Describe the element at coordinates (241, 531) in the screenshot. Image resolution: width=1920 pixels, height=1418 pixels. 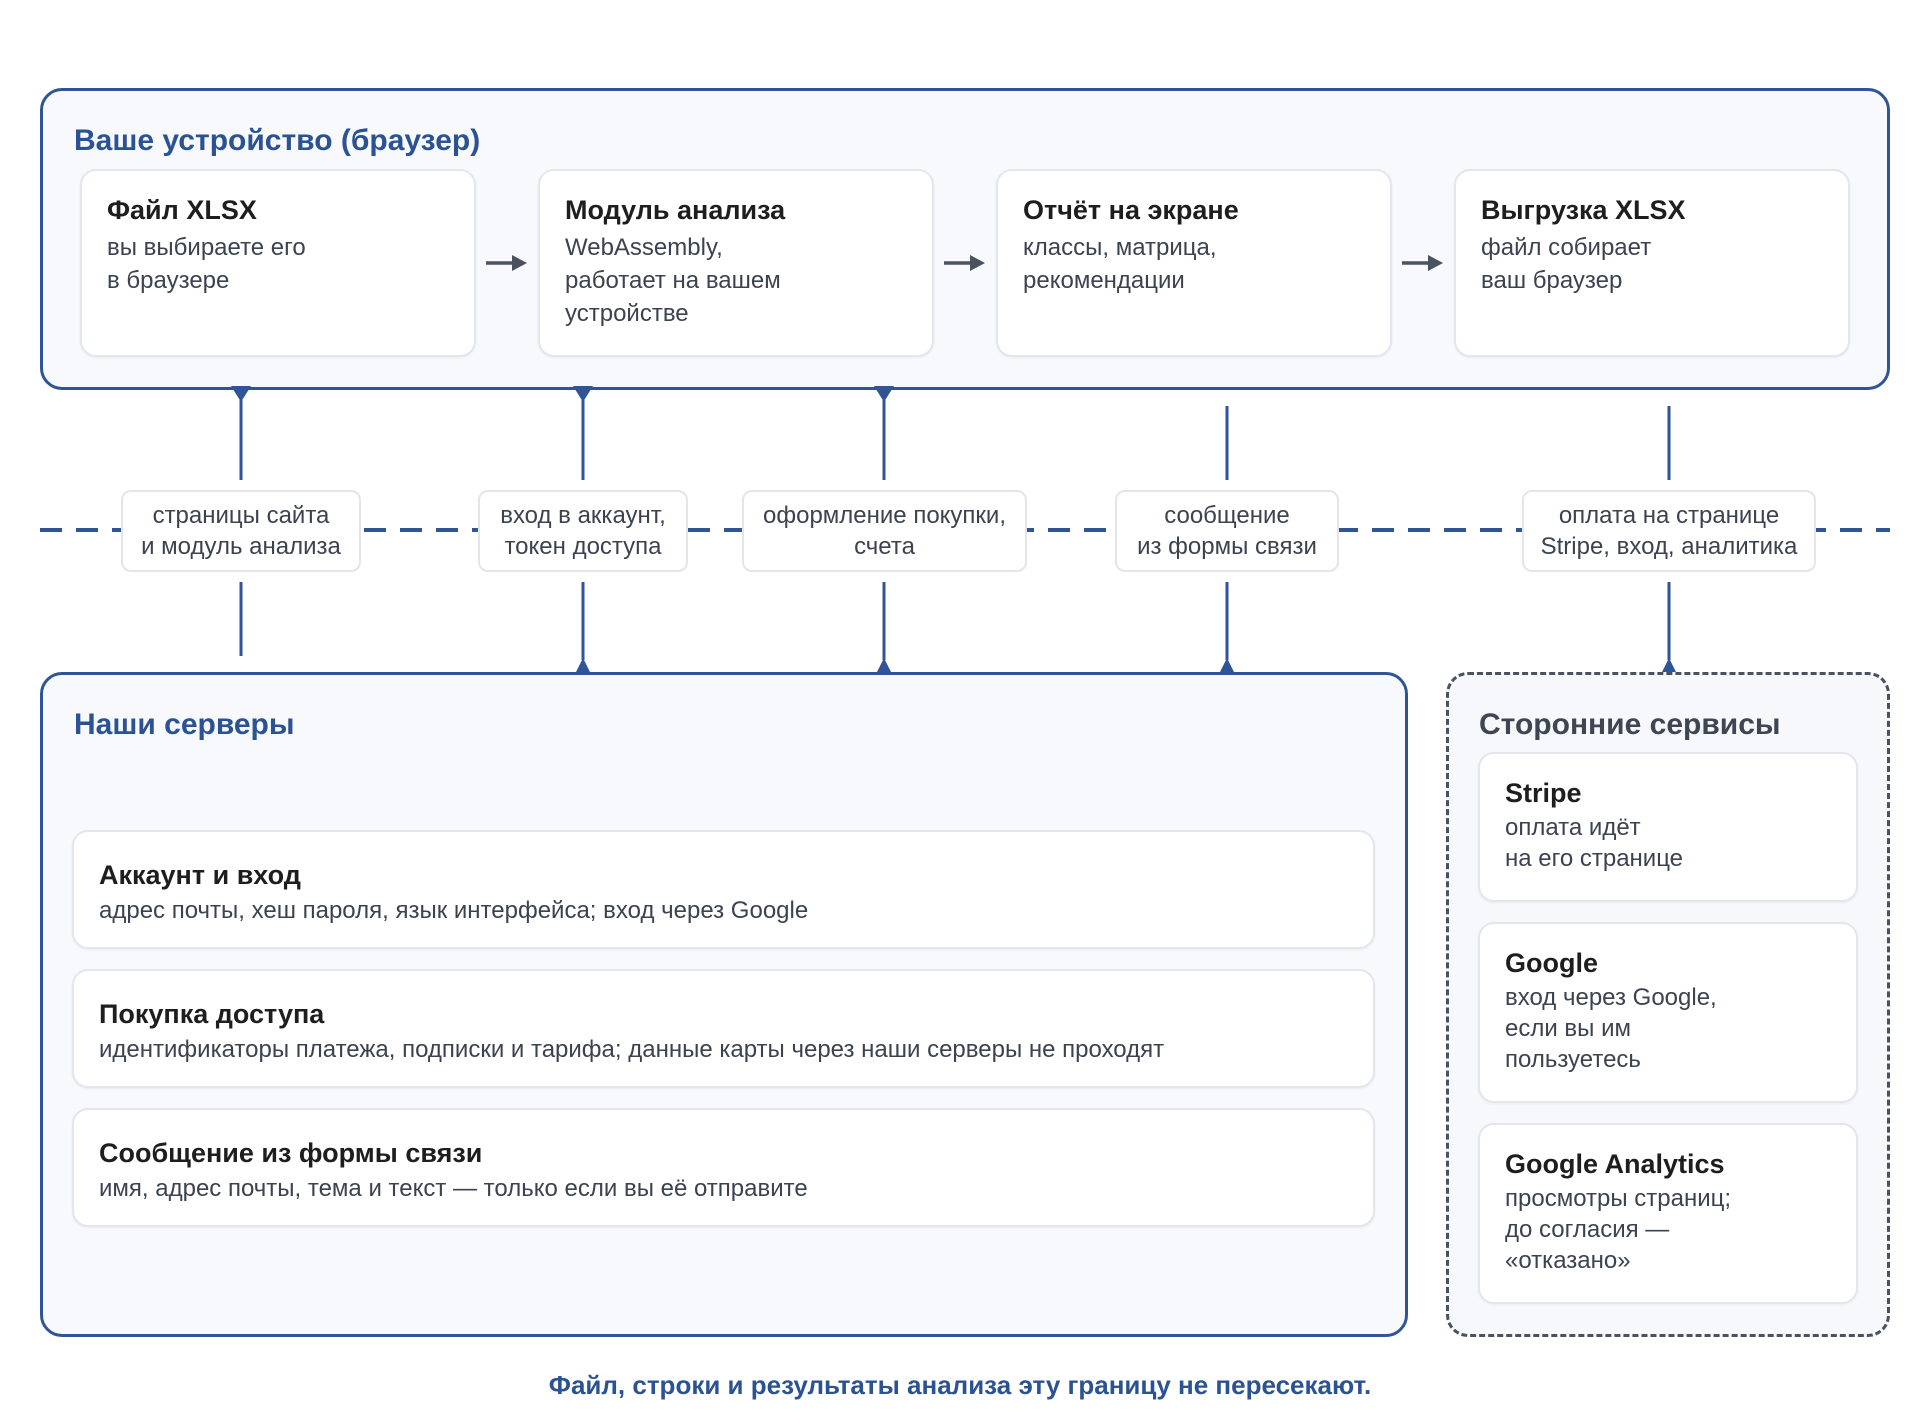
I see `boundary-label-site-pages: страницы сайта и модуль анализа` at that location.